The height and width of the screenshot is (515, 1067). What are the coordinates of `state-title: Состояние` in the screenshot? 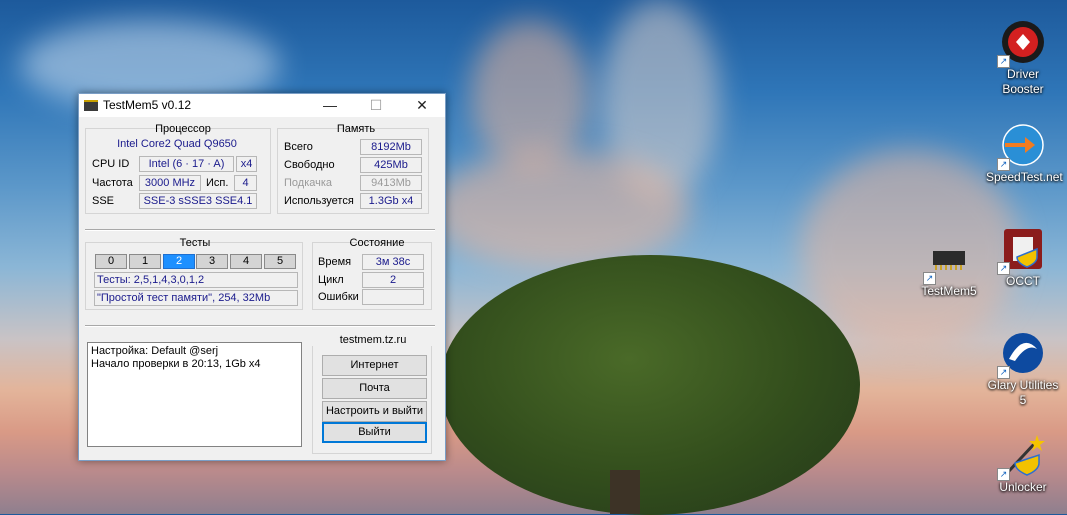 It's located at (377, 243).